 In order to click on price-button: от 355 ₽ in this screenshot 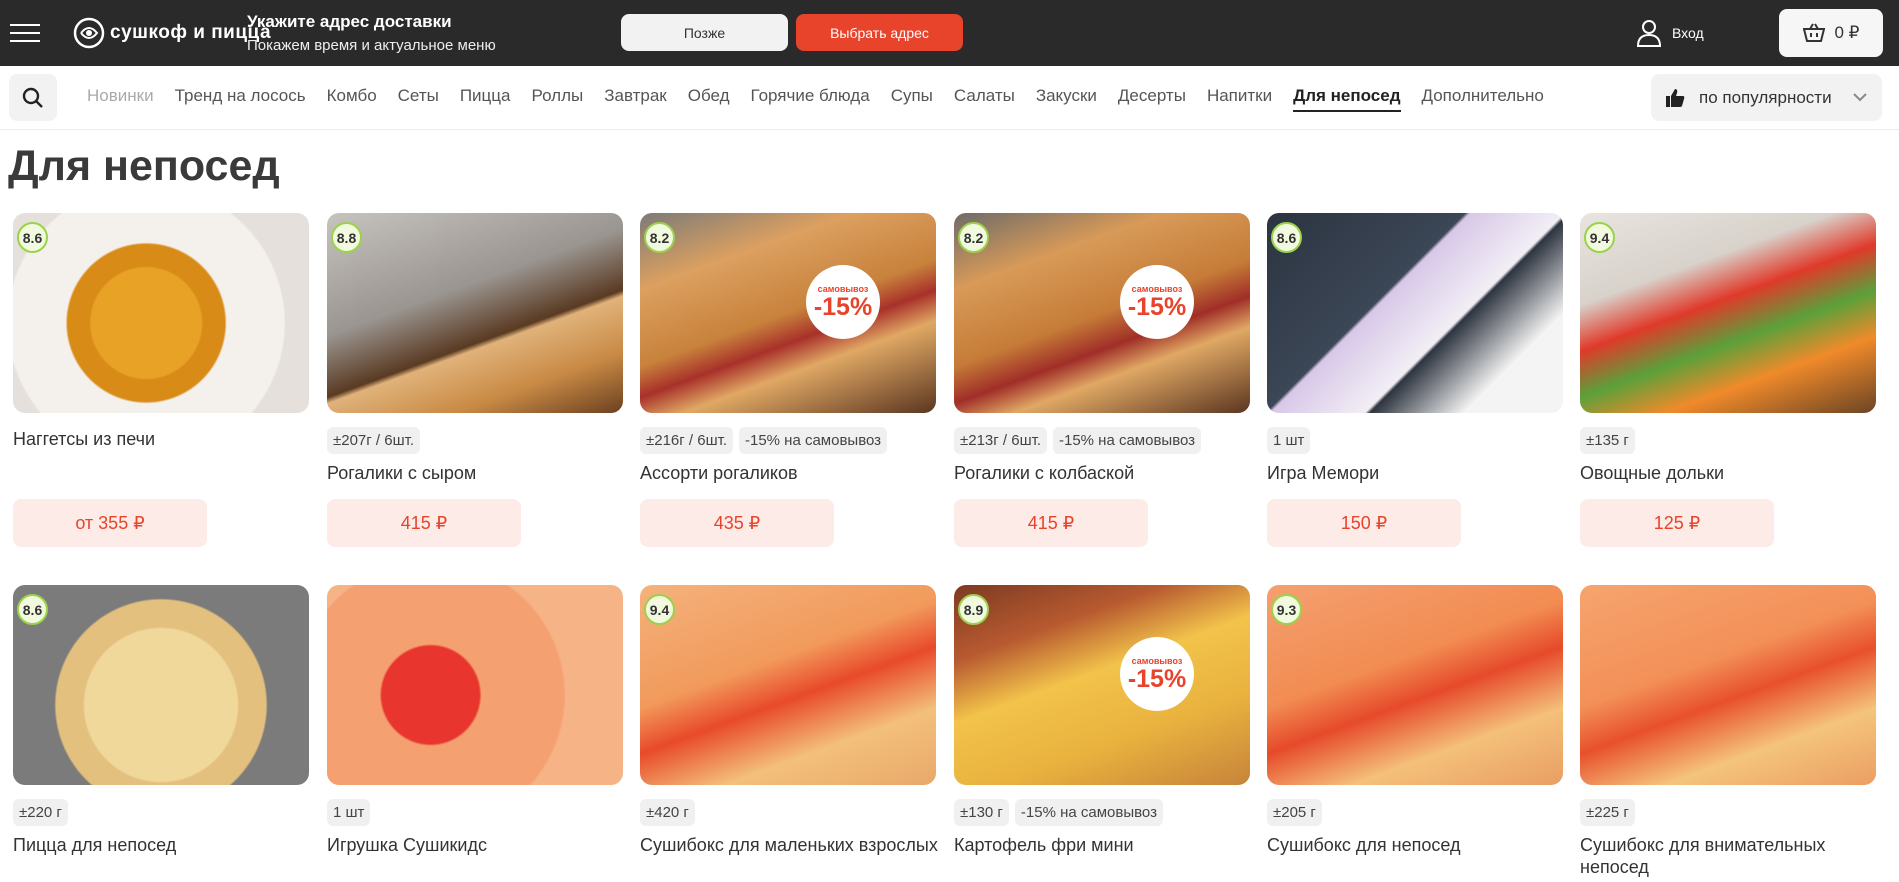, I will do `click(110, 523)`.